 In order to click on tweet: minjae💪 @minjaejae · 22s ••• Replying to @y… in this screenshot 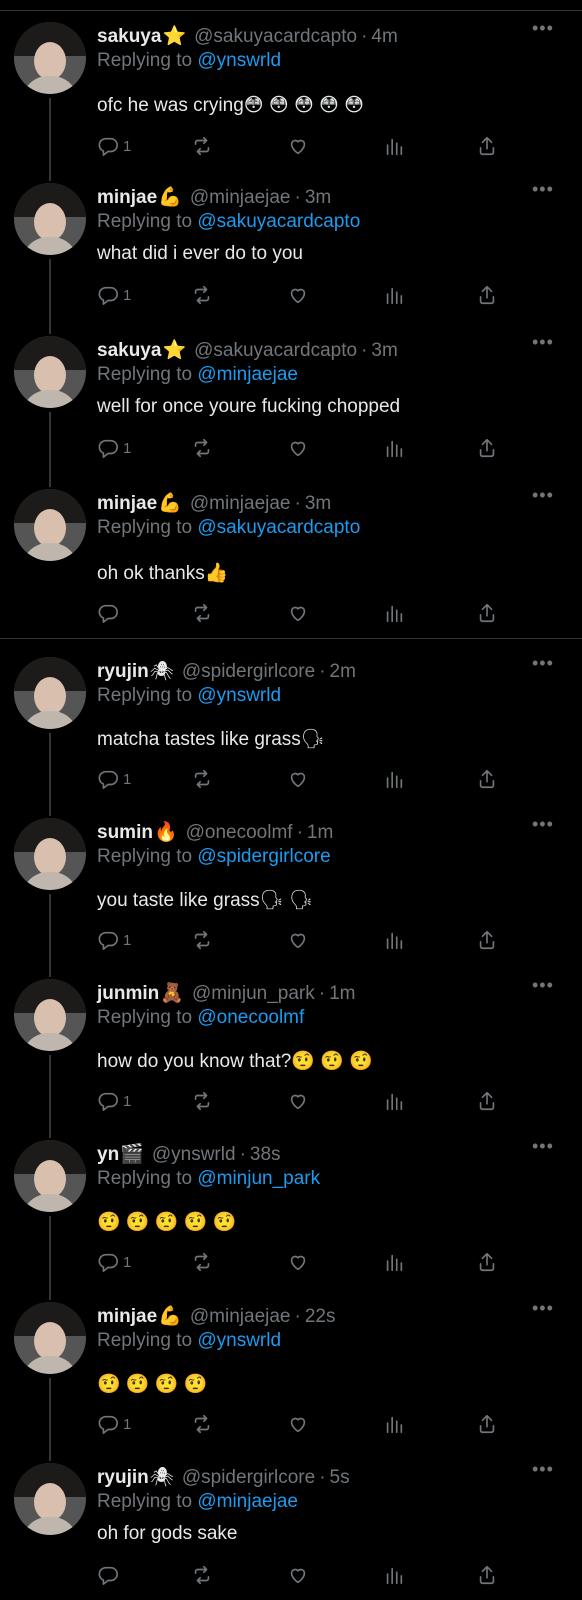, I will do `click(291, 1372)`.